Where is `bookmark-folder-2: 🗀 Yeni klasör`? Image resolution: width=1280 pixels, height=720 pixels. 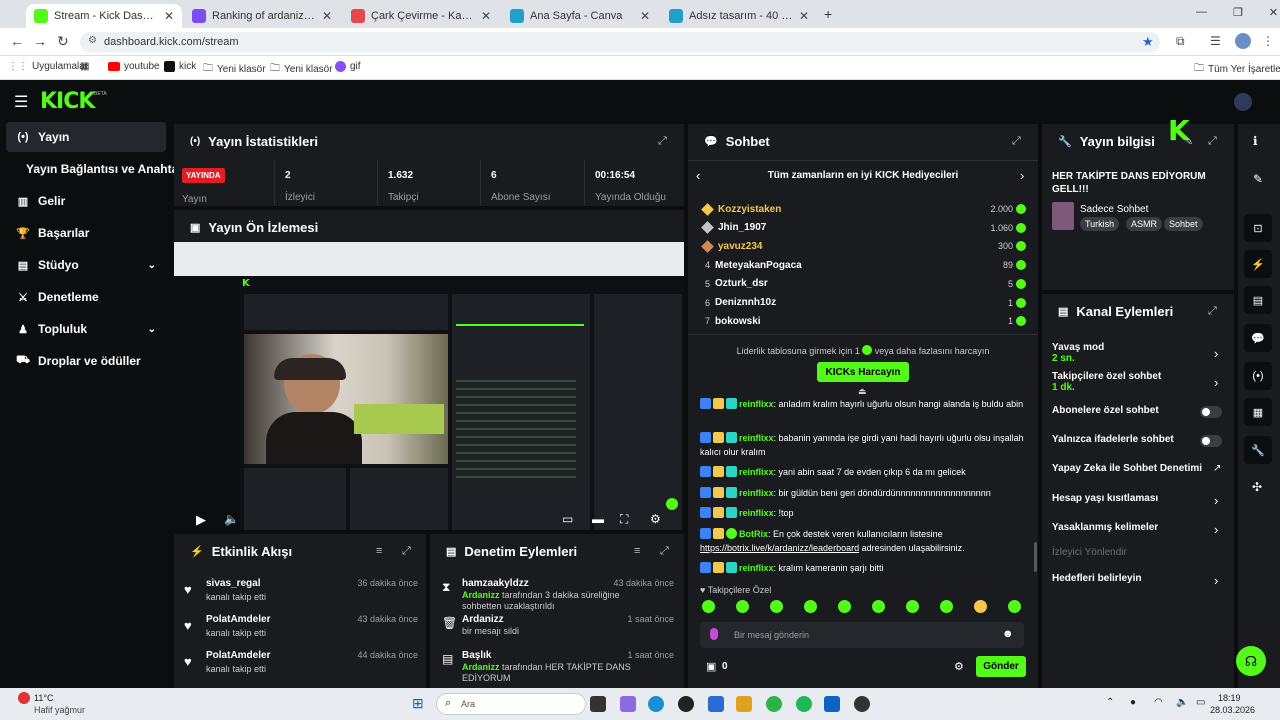 bookmark-folder-2: 🗀 Yeni klasör is located at coordinates (301, 69).